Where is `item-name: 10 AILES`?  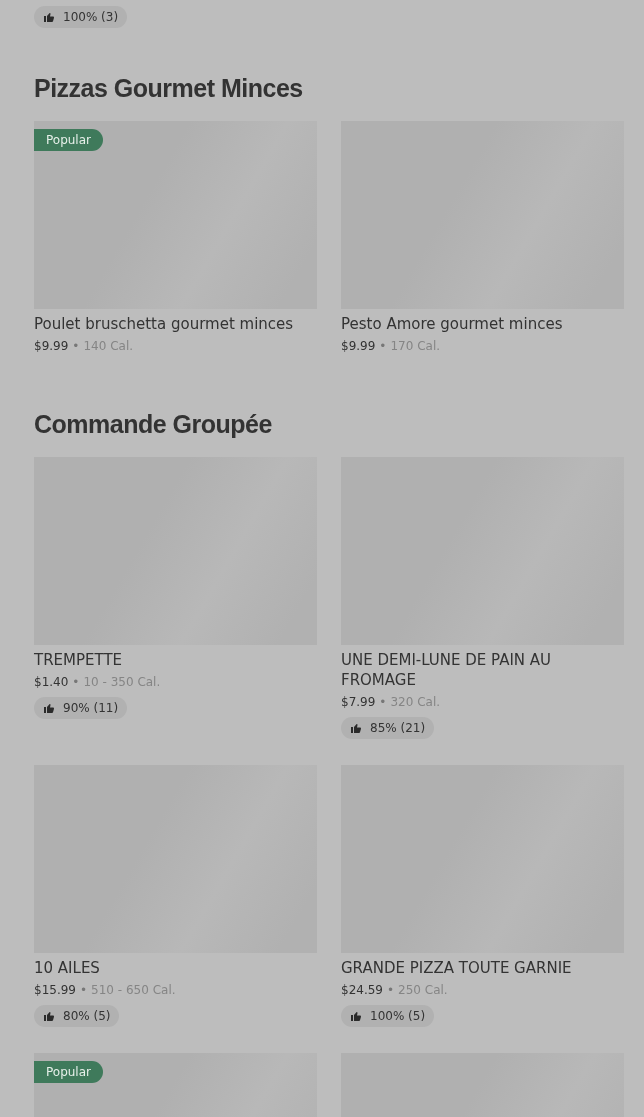
item-name: 10 AILES is located at coordinates (175, 968).